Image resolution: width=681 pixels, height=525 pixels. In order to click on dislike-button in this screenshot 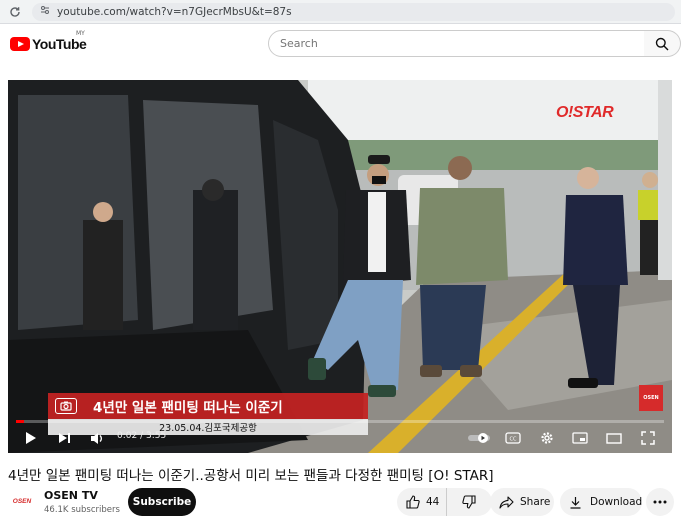, I will do `click(469, 502)`.